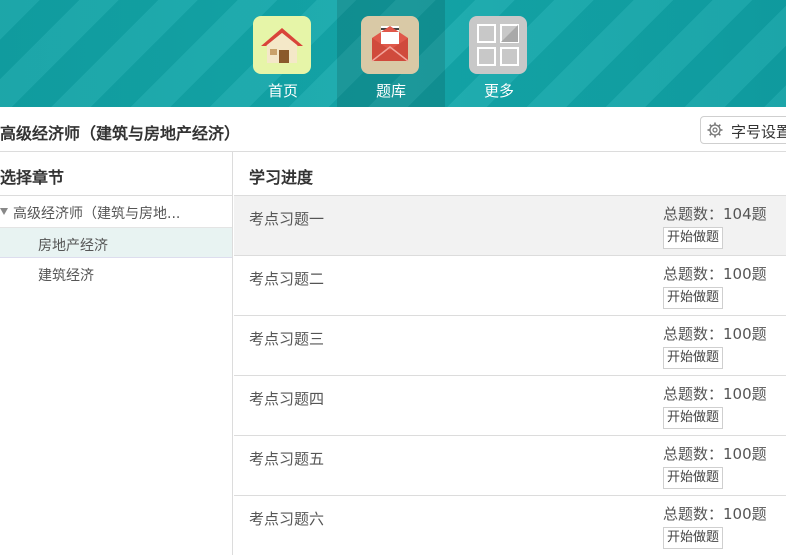 The height and width of the screenshot is (555, 786). What do you see at coordinates (116, 243) in the screenshot?
I see `chapter-item-real-estate: 房地产经济` at bounding box center [116, 243].